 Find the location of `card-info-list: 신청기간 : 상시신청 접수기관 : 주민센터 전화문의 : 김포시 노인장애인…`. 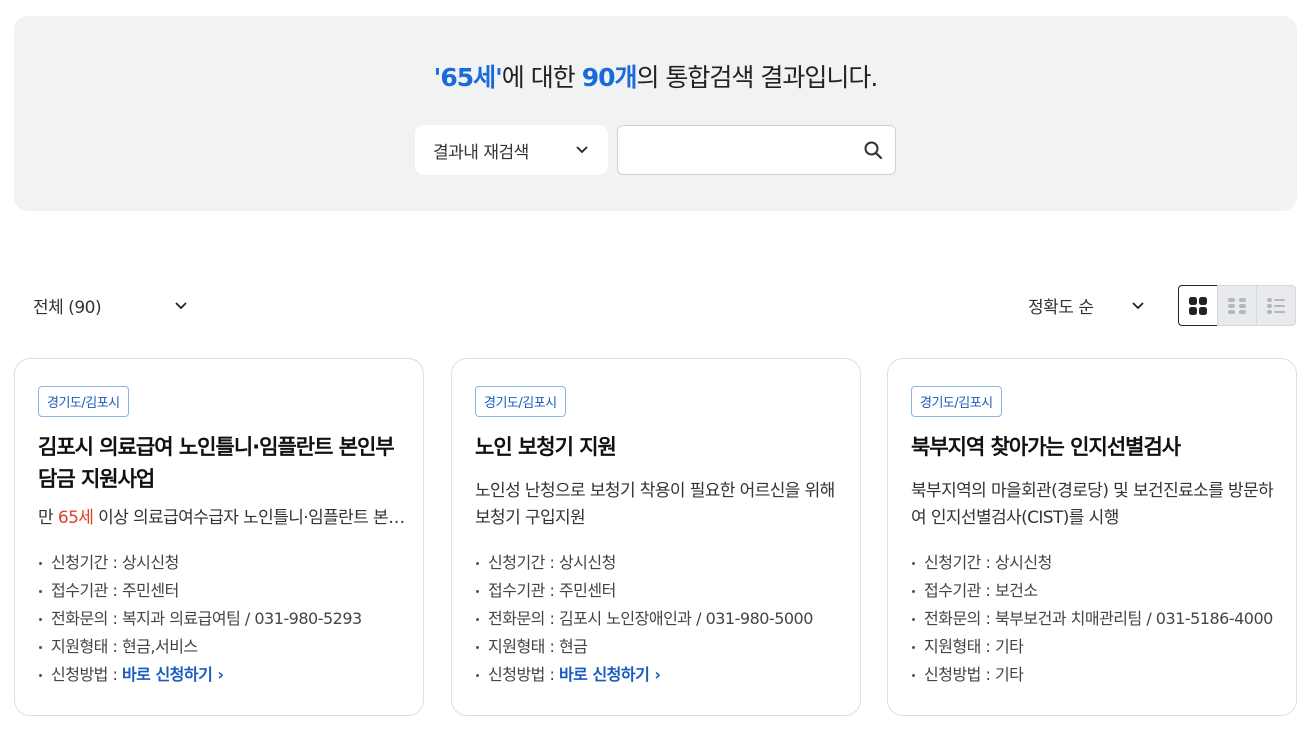

card-info-list: 신청기간 : 상시신청 접수기관 : 주민센터 전화문의 : 김포시 노인장애인… is located at coordinates (661, 619).